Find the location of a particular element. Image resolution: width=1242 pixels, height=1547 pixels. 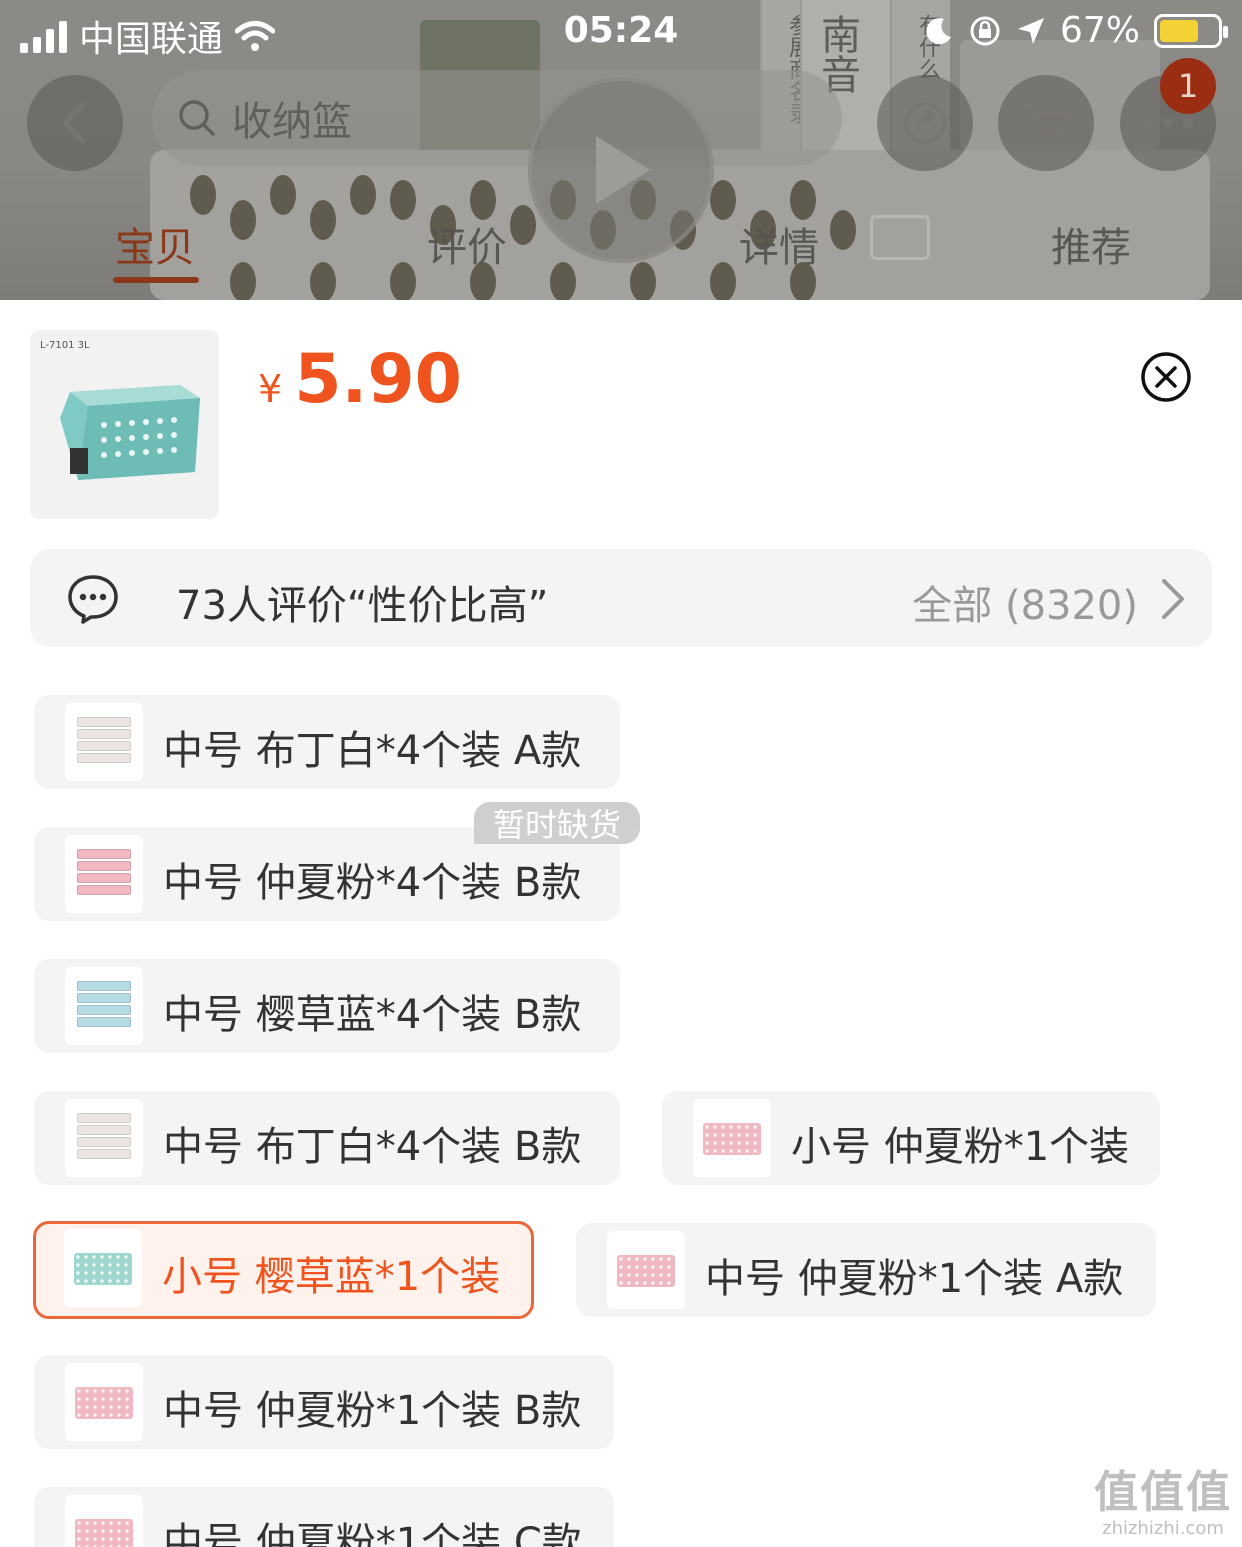

sku-label: 中号 布丁白*4个装 A款 is located at coordinates (372, 751).